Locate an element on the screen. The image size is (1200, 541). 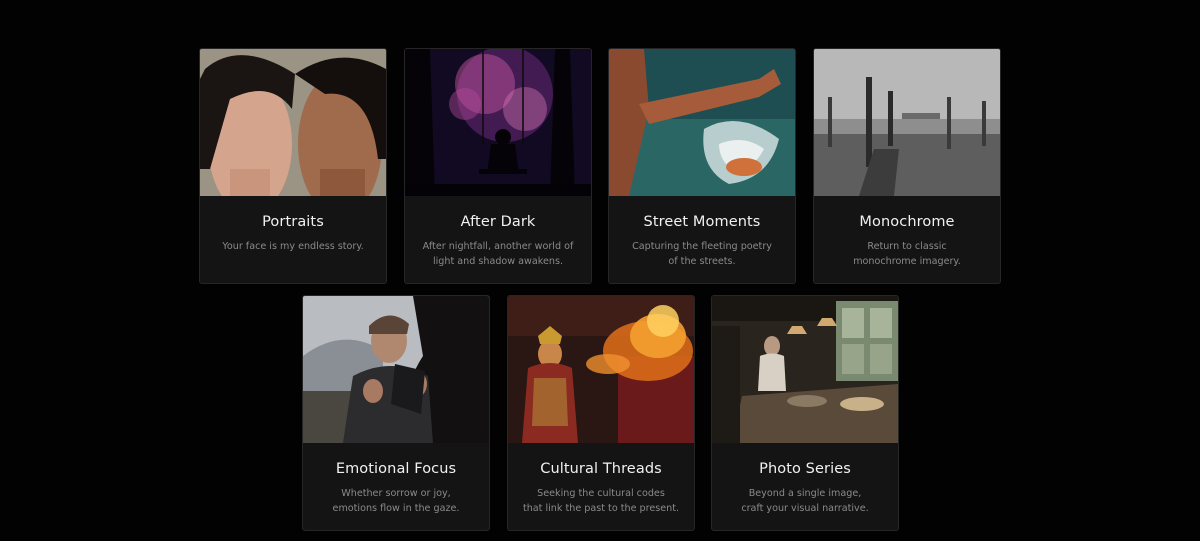
card-description-line: Seeking the cultural codes is located at coordinates (601, 493).